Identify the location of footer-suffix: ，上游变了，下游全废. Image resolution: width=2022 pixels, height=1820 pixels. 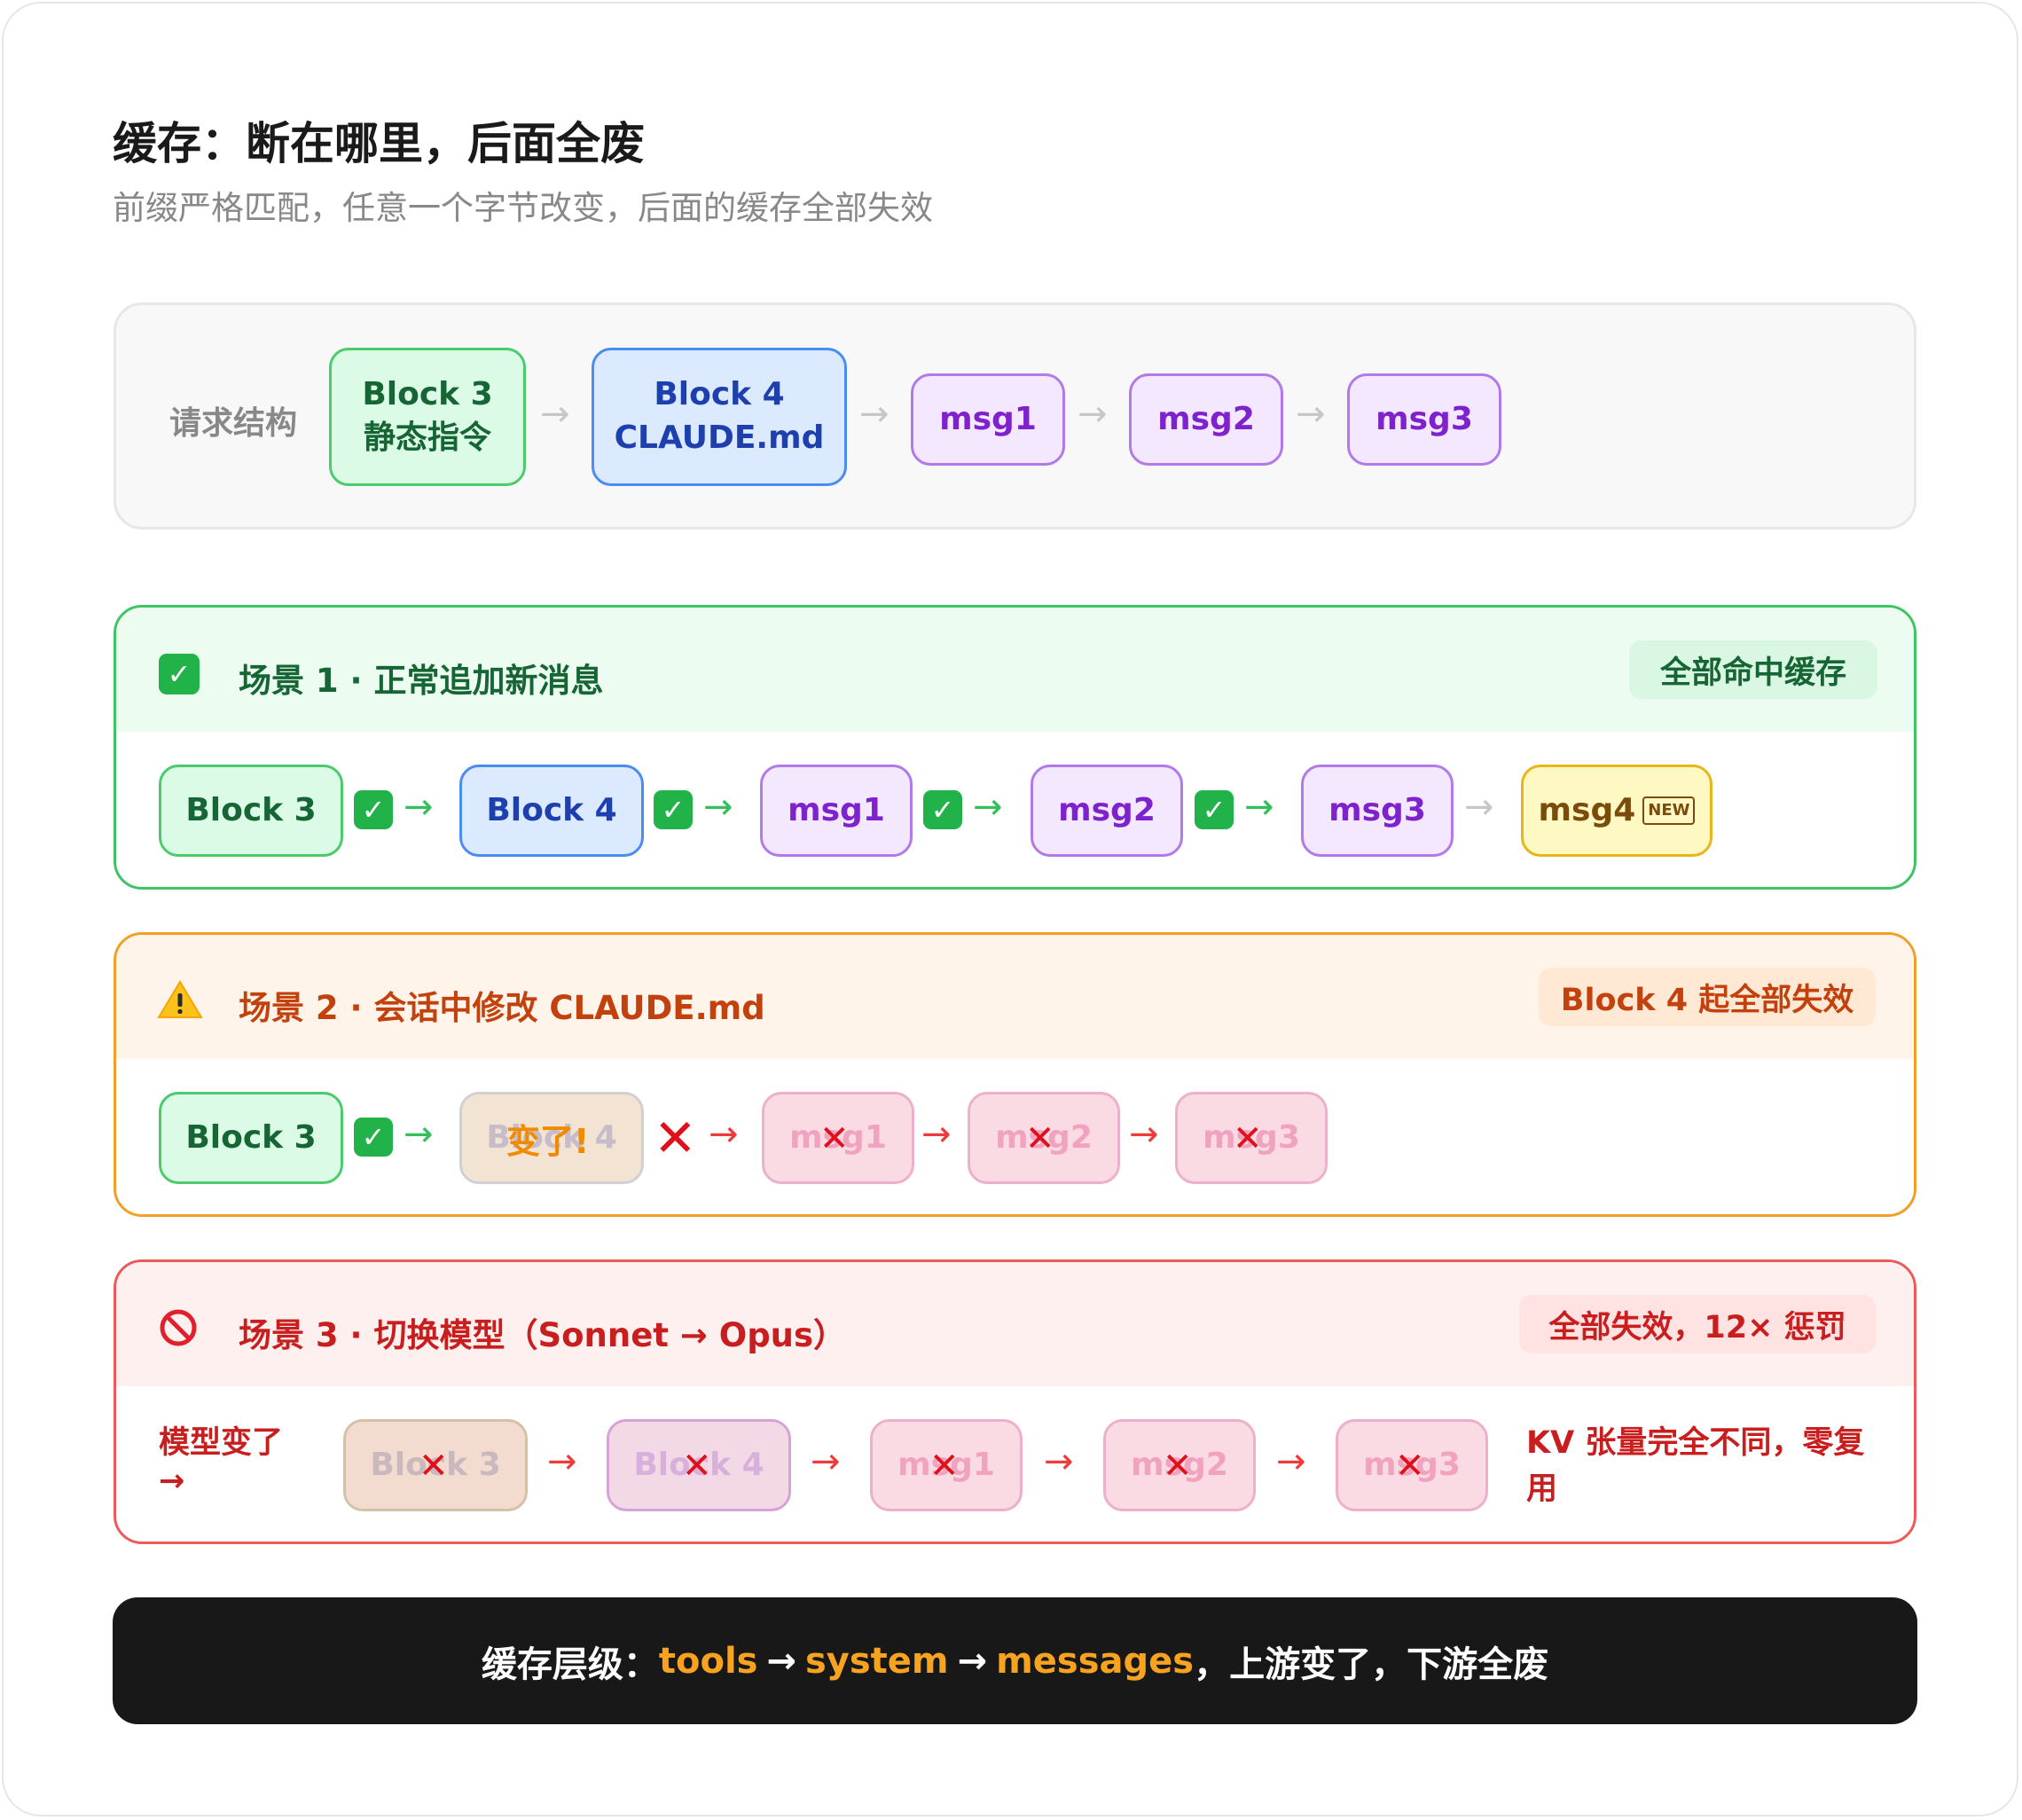
(1371, 1664).